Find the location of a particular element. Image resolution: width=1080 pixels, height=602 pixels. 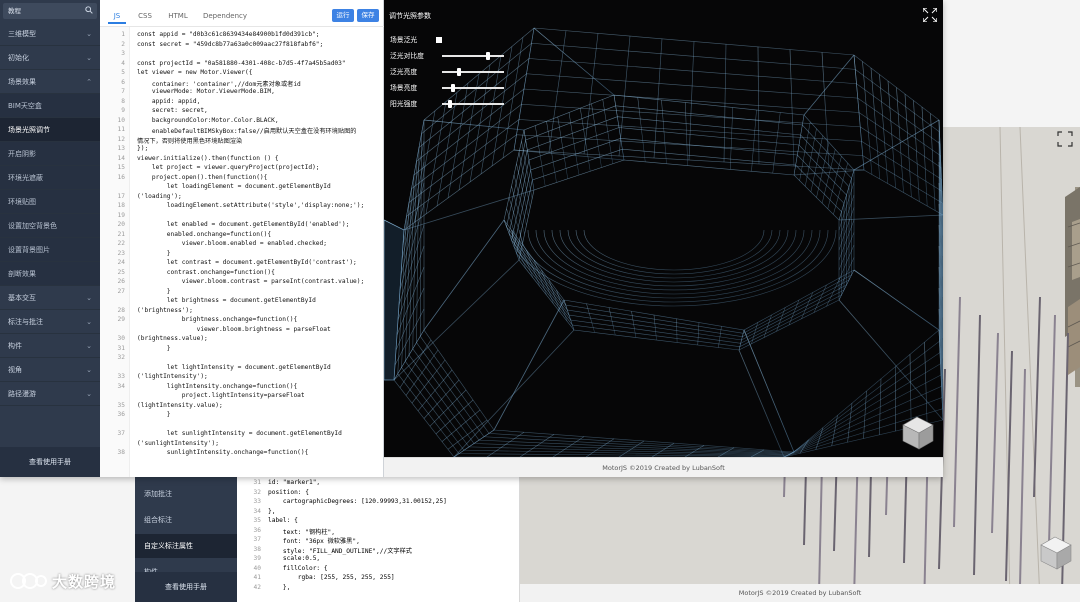

run-button: 运行 is located at coordinates (343, 15).